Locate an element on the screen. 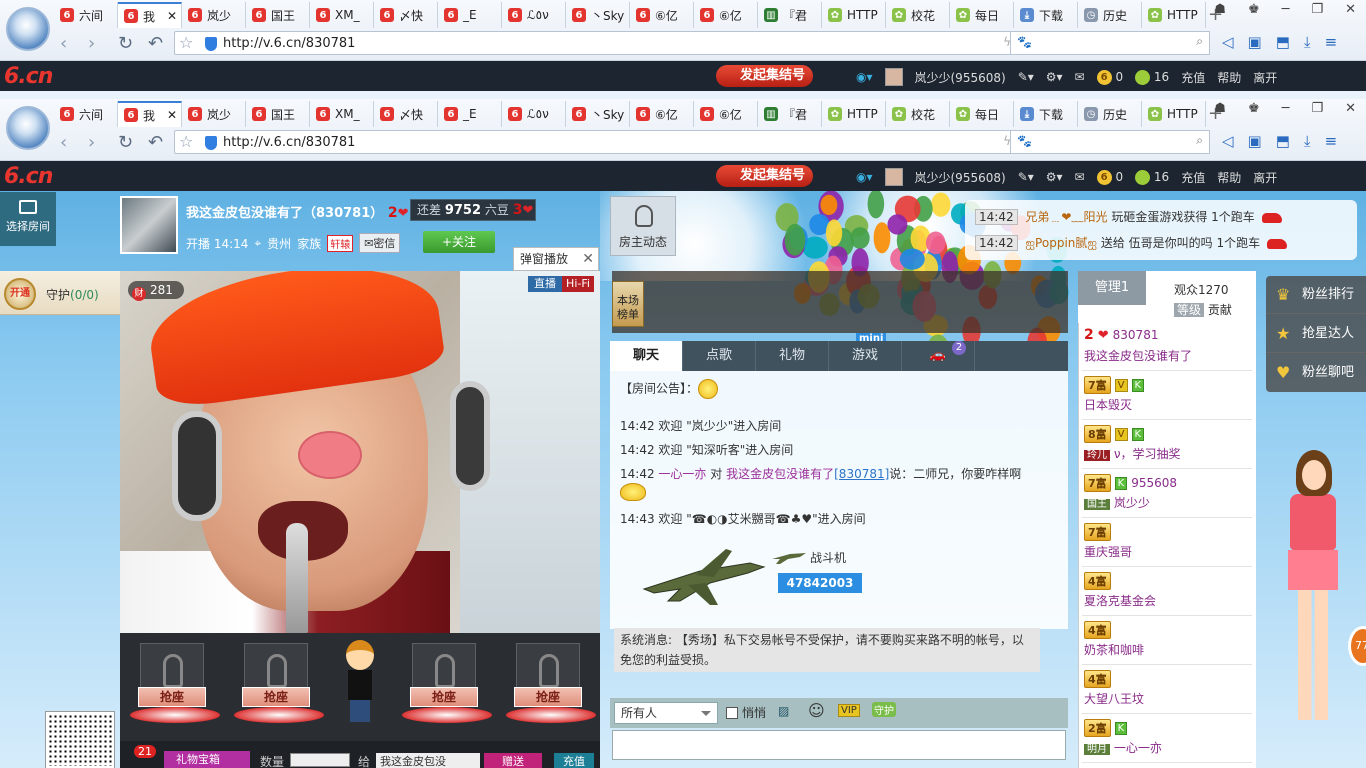 Image resolution: width=1366 pixels, height=768 pixels. user-name: 岚少少 is located at coordinates (1132, 503).